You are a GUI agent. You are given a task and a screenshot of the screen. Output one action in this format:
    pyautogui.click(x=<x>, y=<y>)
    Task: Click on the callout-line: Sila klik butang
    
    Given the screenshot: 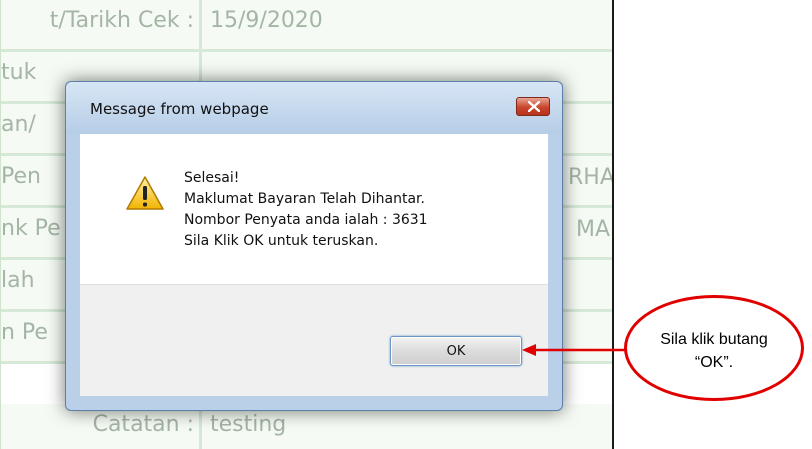 What is the action you would take?
    pyautogui.click(x=714, y=339)
    